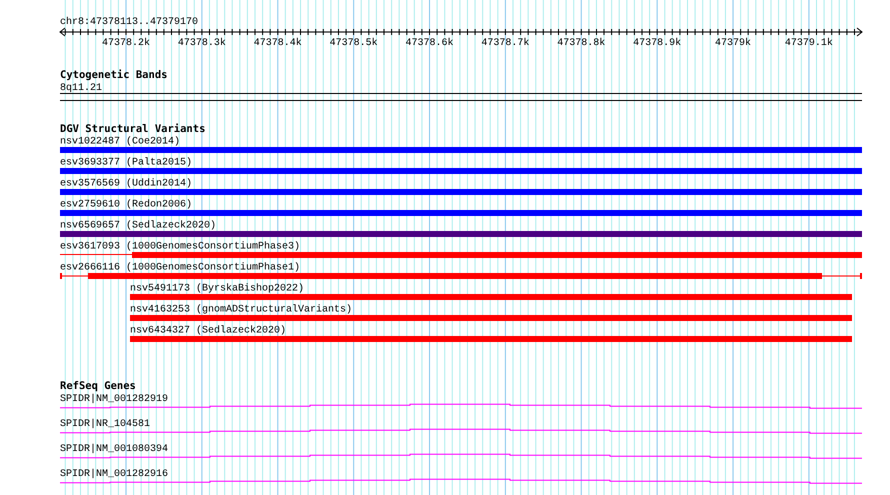  Describe the element at coordinates (126, 184) in the screenshot. I see `variant-label: esv3576569 (Uddin2014)` at that location.